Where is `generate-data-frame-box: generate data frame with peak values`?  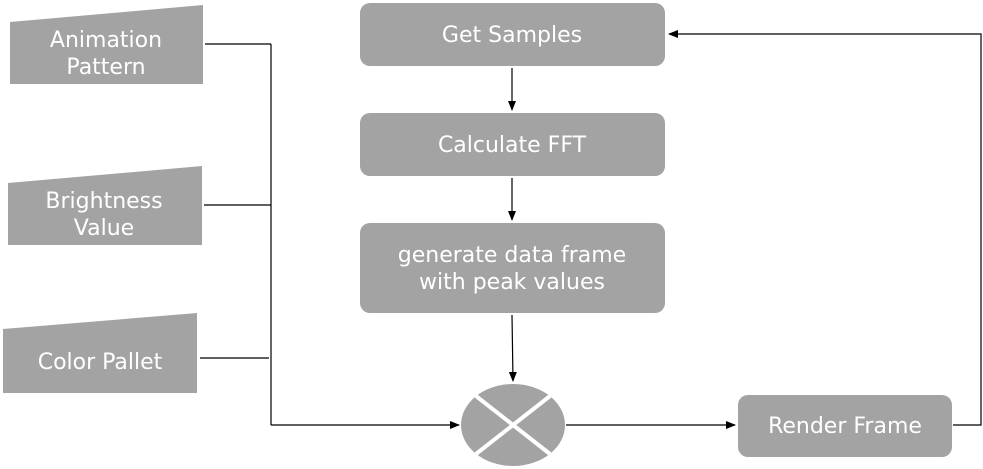
generate-data-frame-box: generate data frame with peak values is located at coordinates (512, 268).